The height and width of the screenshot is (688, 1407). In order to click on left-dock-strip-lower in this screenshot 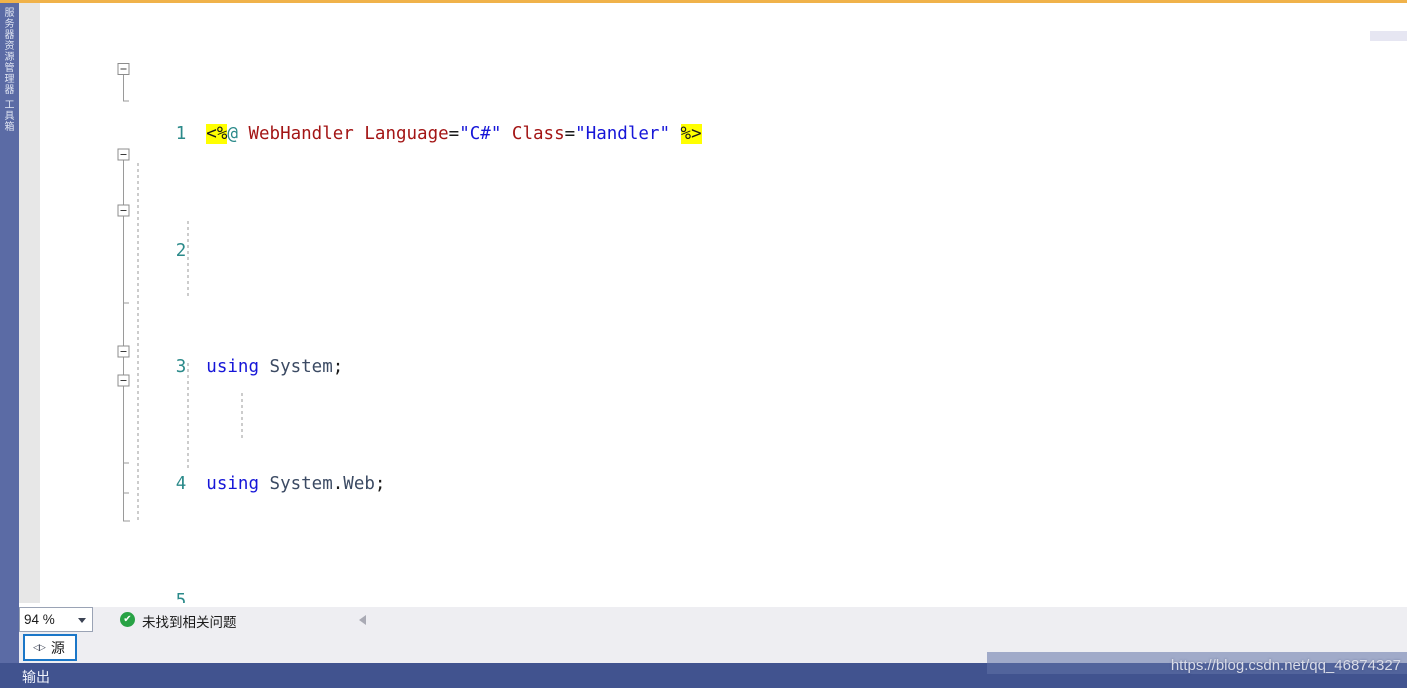, I will do `click(9, 645)`.